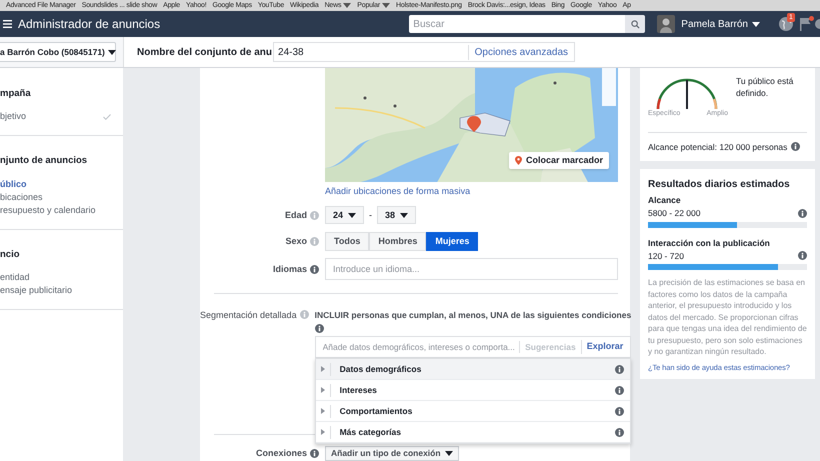 This screenshot has height=461, width=820. Describe the element at coordinates (718, 147) in the screenshot. I see `potential-reach: Alcance potencial: 120 000 personas` at that location.